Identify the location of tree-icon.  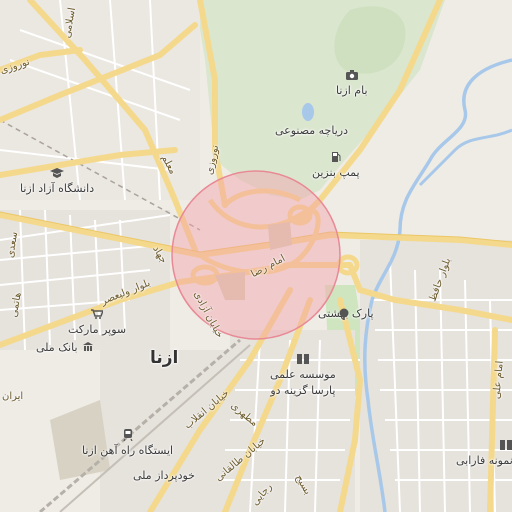
(344, 314).